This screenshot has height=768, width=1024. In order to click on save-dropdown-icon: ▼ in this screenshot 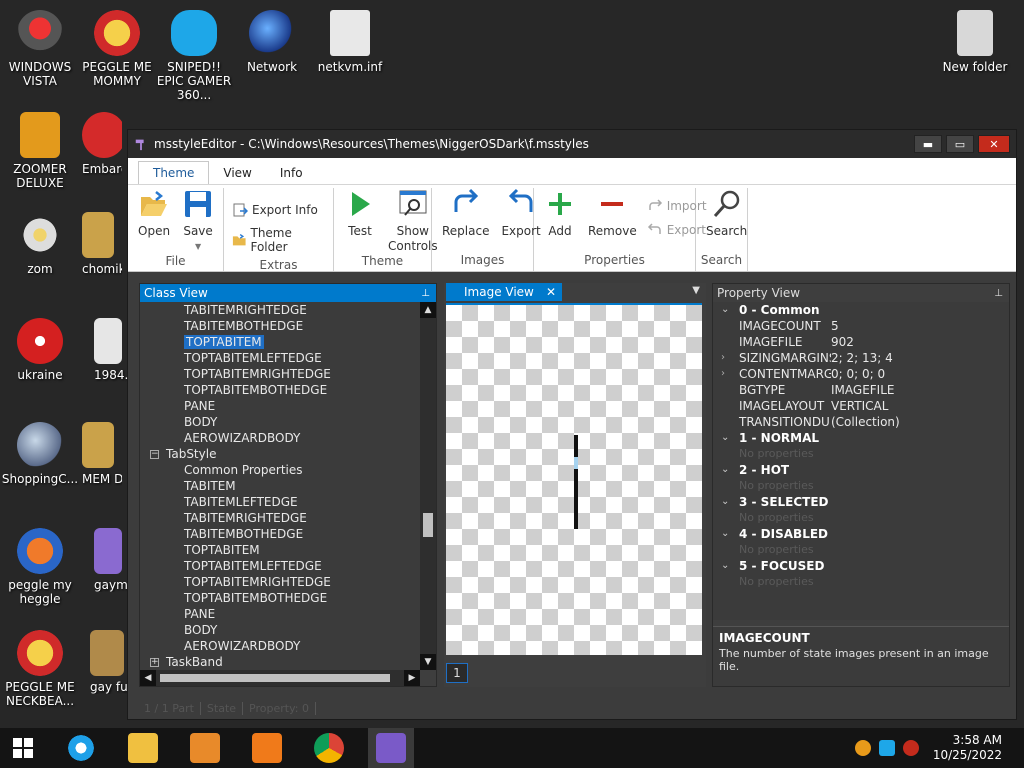, I will do `click(198, 246)`.